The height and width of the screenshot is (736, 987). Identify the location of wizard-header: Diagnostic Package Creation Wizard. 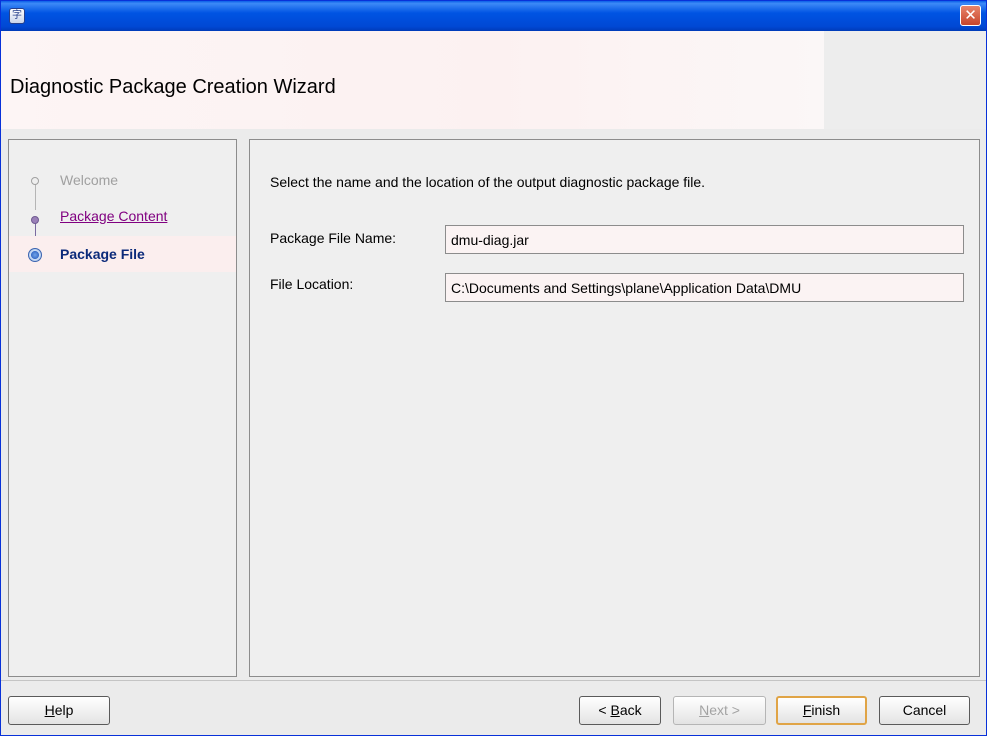
(493, 80).